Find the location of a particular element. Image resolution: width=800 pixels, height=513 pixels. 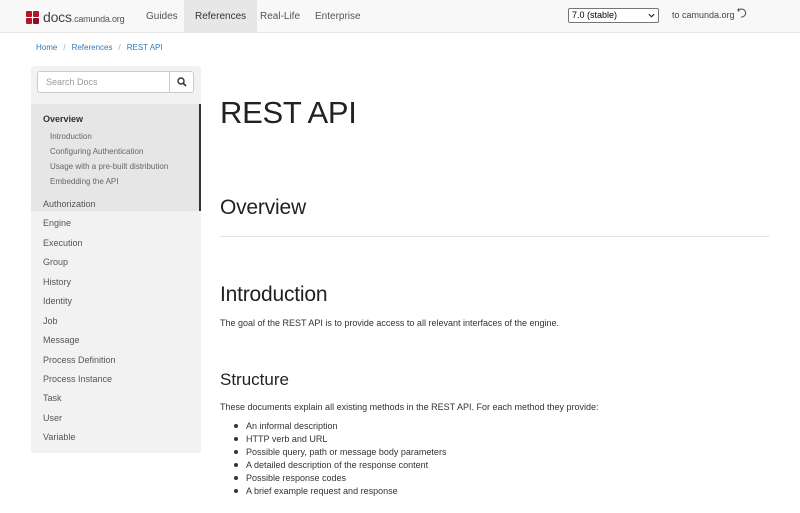

sidebar-item-job: Job is located at coordinates (50, 321).